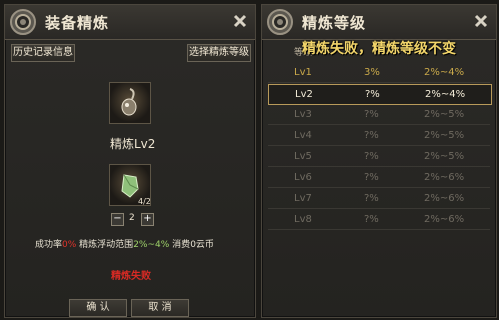  What do you see at coordinates (77, 23) in the screenshot?
I see `panel-title: 装备精炼` at bounding box center [77, 23].